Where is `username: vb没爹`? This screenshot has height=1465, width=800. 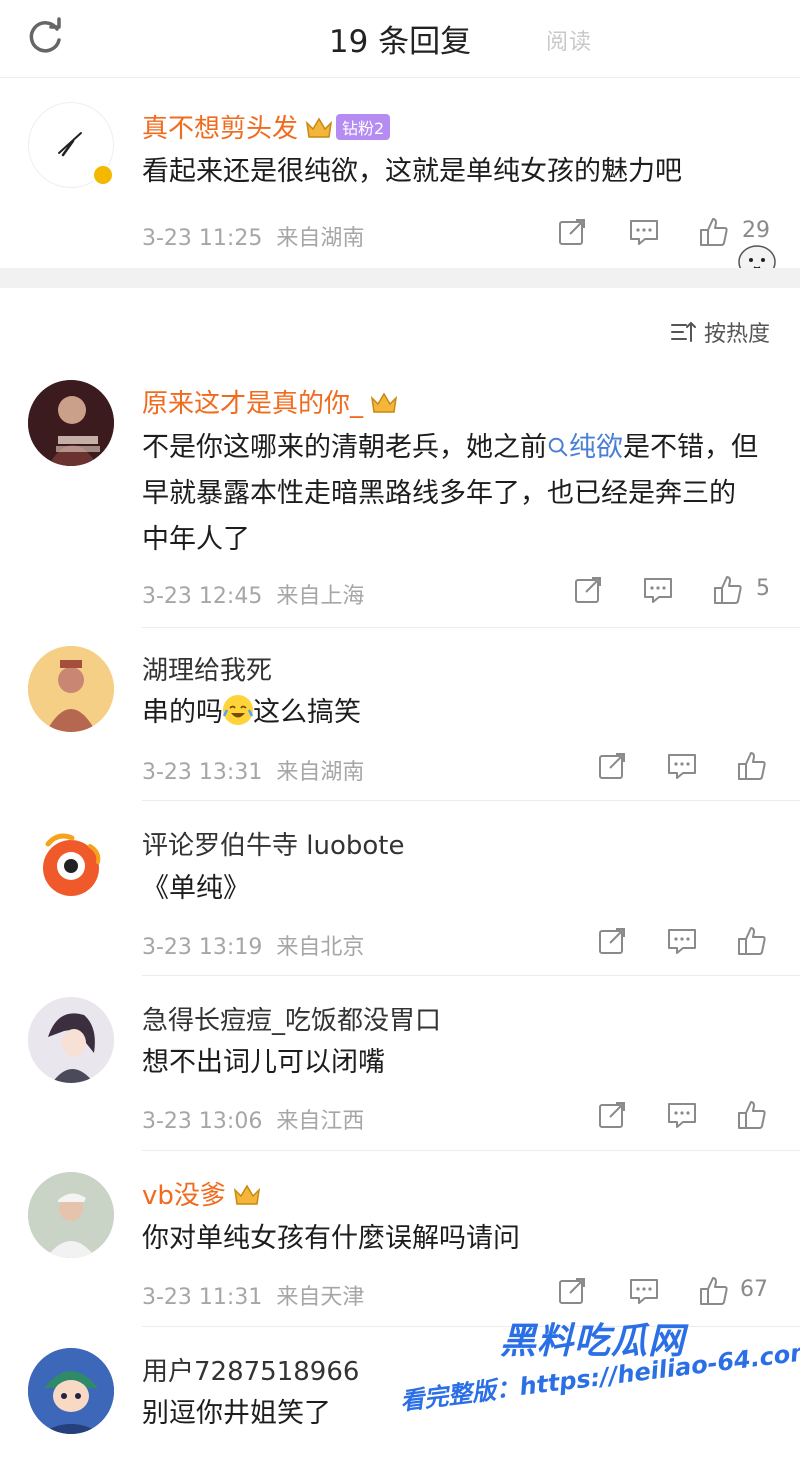
username: vb没爹 is located at coordinates (202, 1193).